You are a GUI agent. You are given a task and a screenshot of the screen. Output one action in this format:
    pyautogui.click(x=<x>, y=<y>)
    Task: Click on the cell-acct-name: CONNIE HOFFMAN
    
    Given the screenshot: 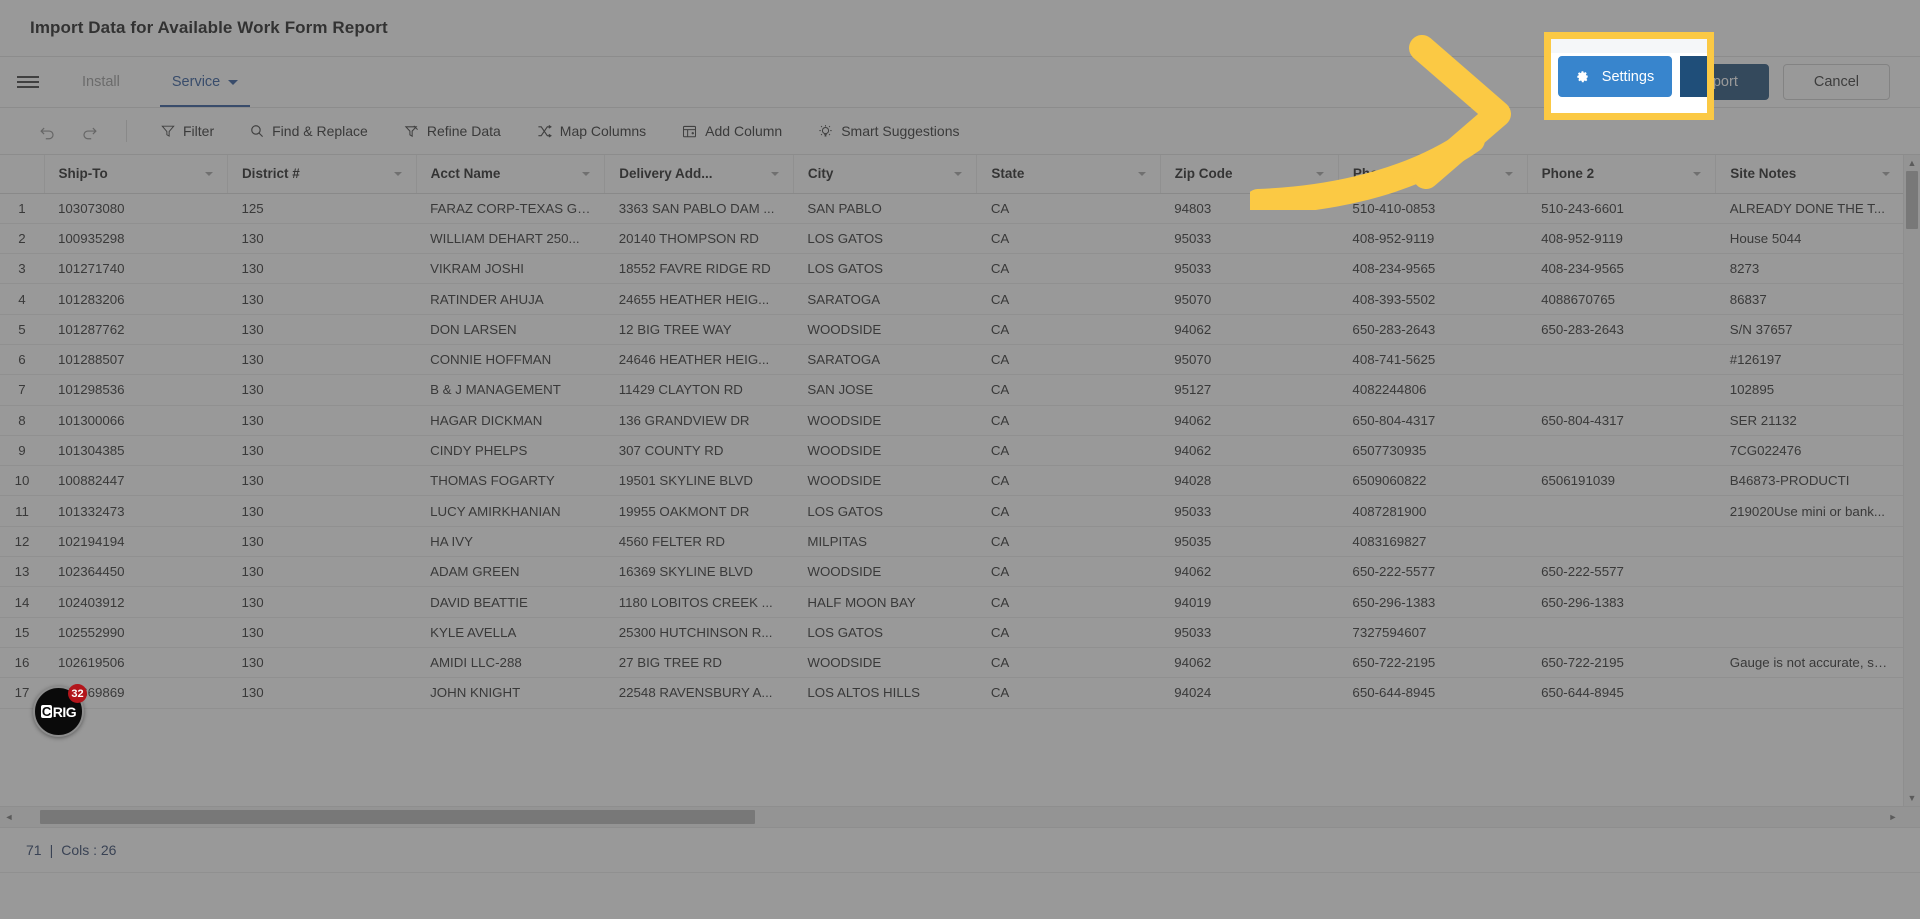 What is the action you would take?
    pyautogui.click(x=510, y=360)
    